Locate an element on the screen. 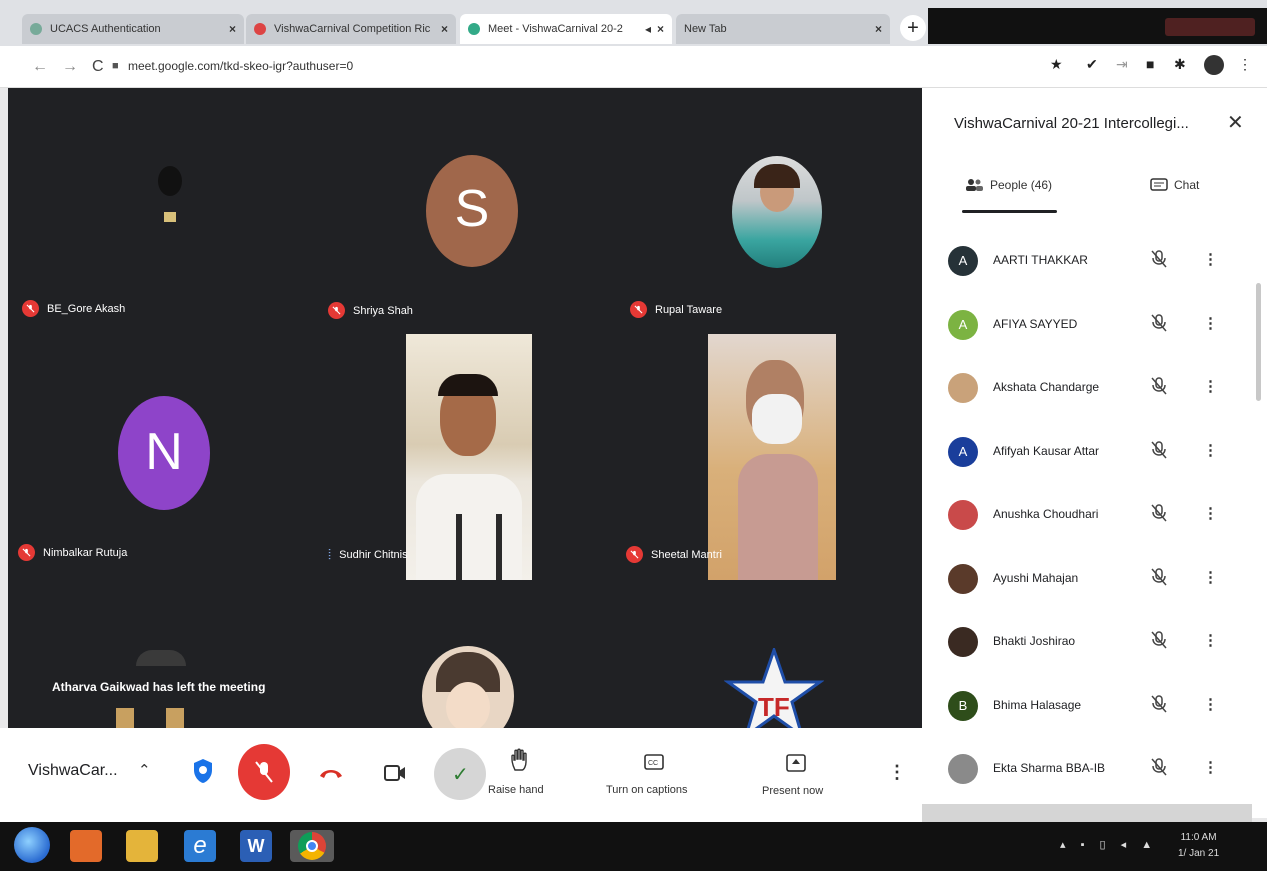  present-icon is located at coordinates (796, 763).